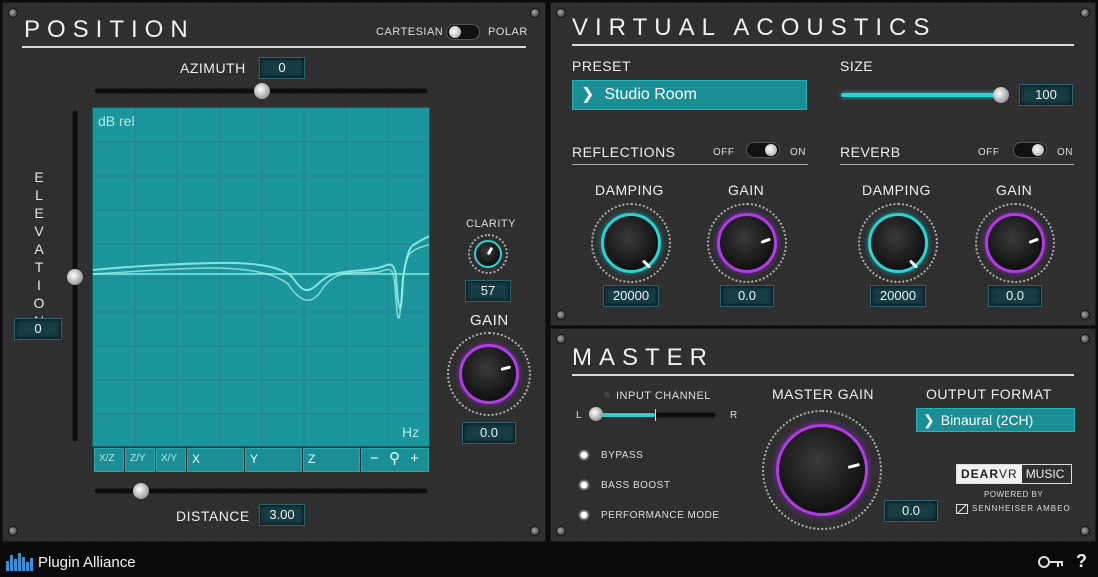  I want to click on zoom-out-button: −, so click(374, 458).